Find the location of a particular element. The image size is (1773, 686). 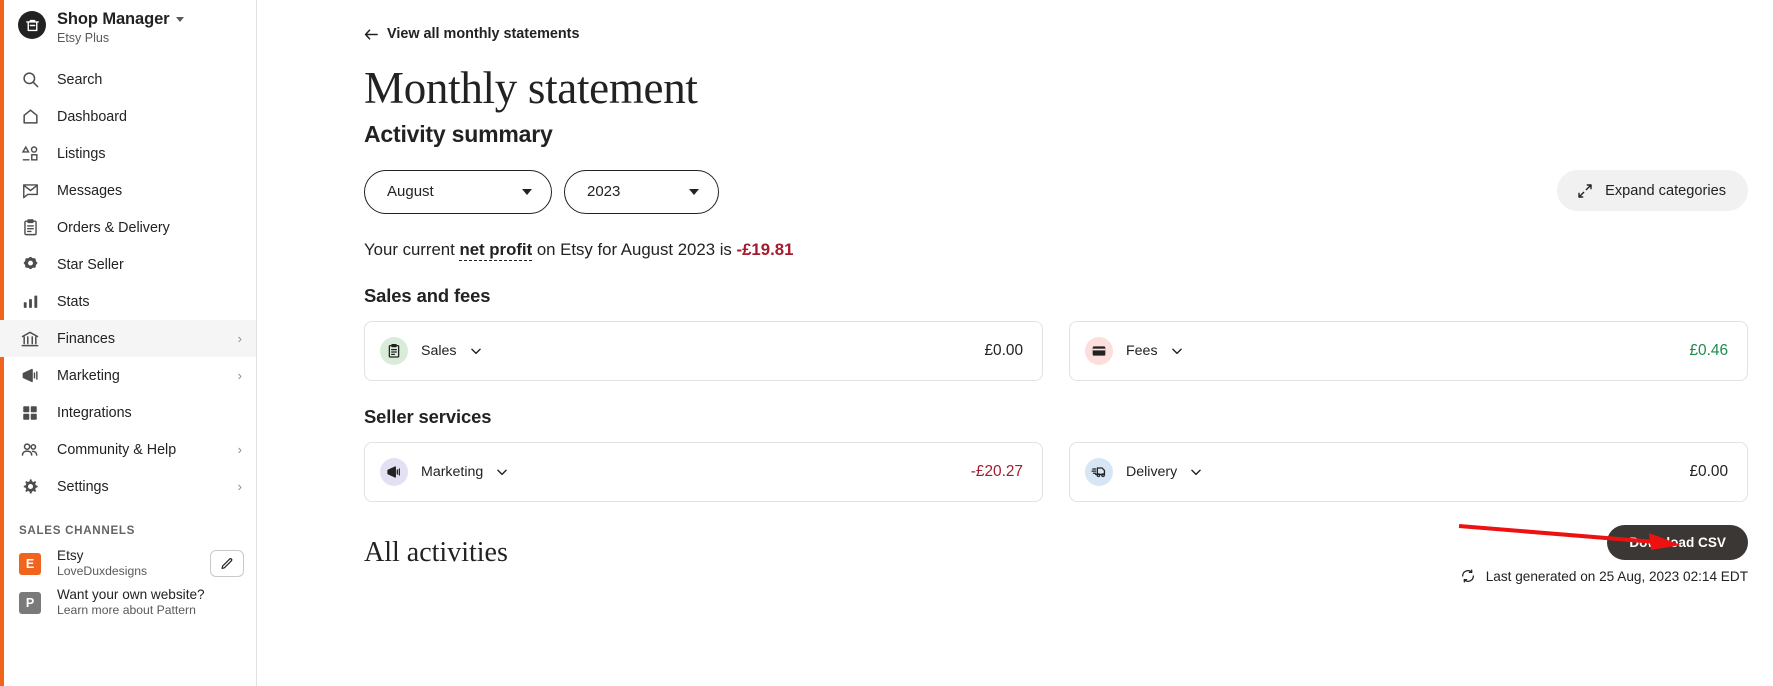

sidebar-item-dashboard: Dashboard is located at coordinates (128, 116).